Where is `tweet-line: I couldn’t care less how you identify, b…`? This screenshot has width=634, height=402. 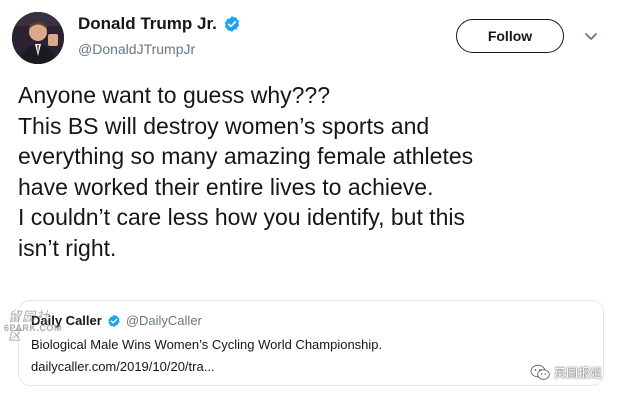
tweet-line: I couldn’t care less how you identify, b… is located at coordinates (242, 217).